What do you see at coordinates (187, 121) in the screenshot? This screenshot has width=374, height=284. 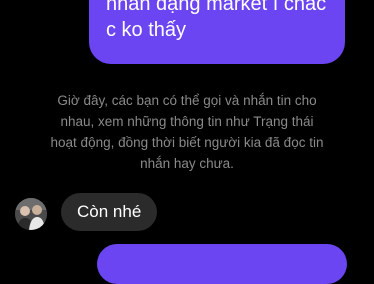 I see `system-notice-line: nhau, xem những thông tin như Trạng thái` at bounding box center [187, 121].